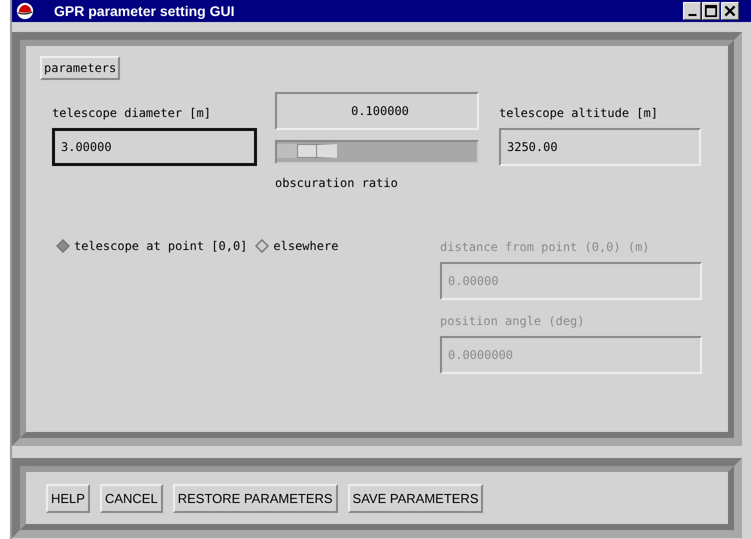 The height and width of the screenshot is (539, 751). Describe the element at coordinates (600, 147) in the screenshot. I see `text-field: 3250.00` at that location.